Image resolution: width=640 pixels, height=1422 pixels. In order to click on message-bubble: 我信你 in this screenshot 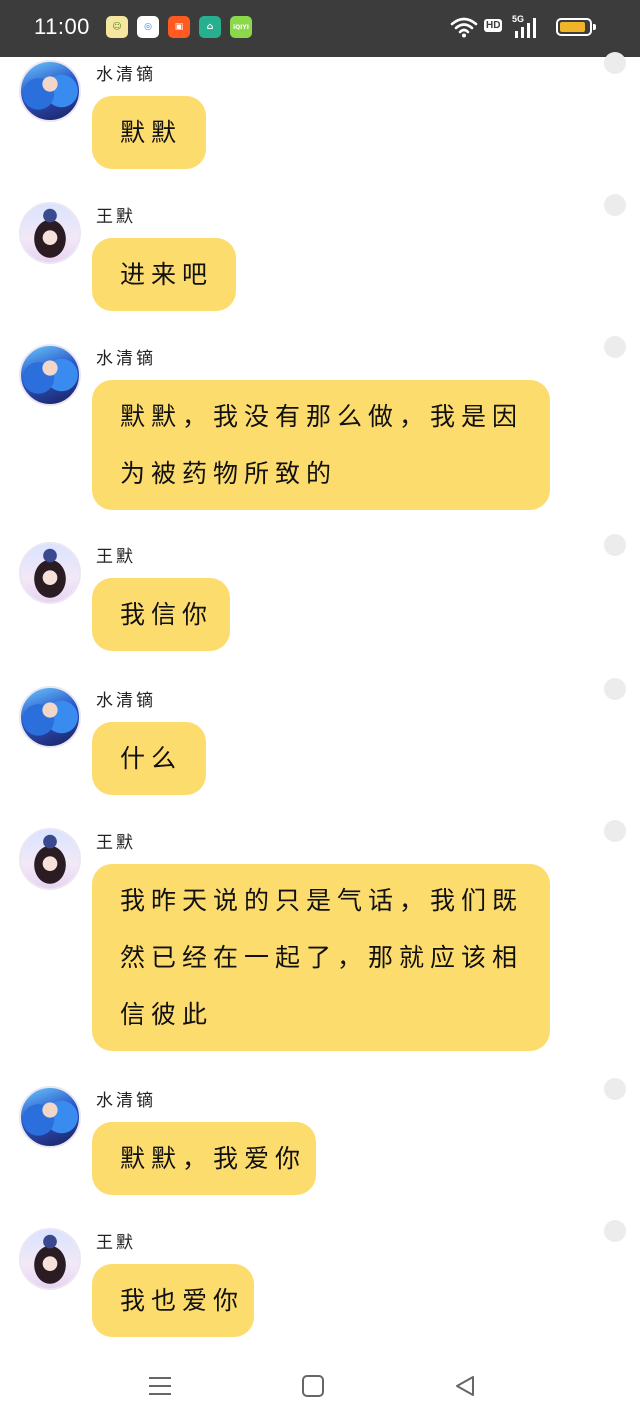, I will do `click(161, 614)`.